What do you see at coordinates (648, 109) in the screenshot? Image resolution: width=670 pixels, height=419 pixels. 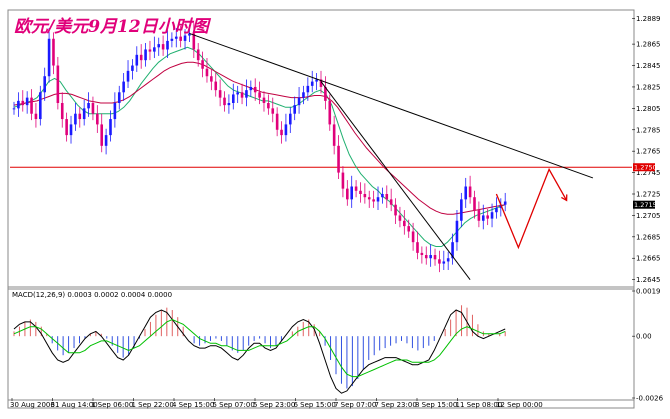 I see `price-tick-label: 1.2805` at bounding box center [648, 109].